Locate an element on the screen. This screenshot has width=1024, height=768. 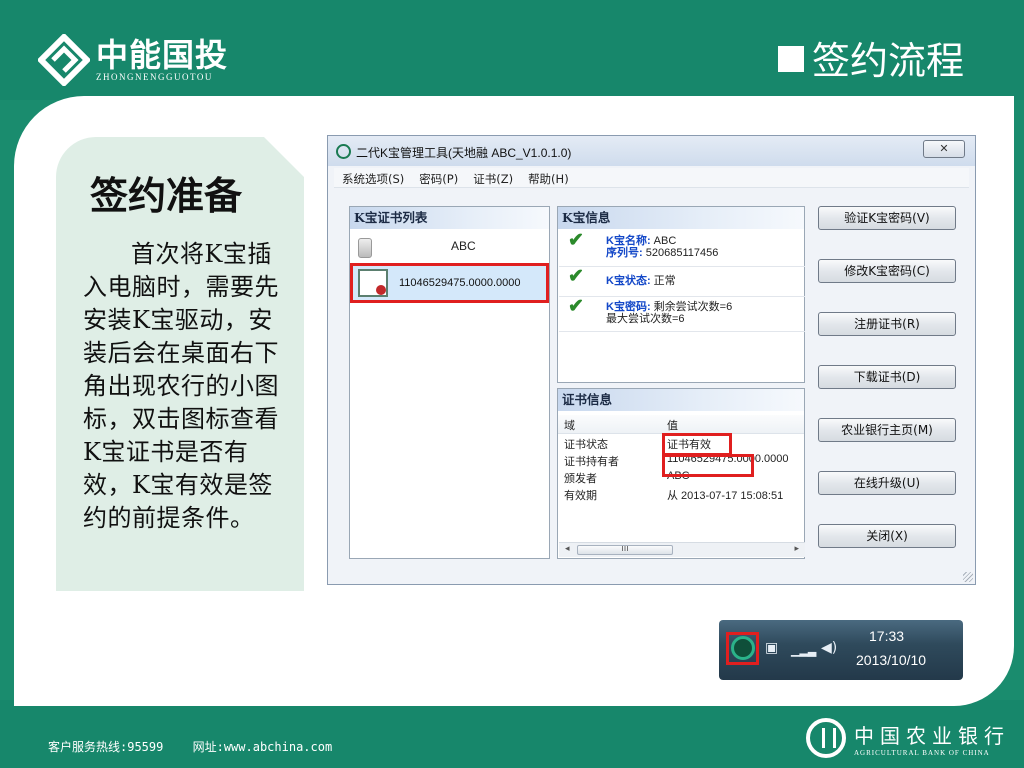
k-password-max: 最大尝试次数=6 is located at coordinates (645, 319).